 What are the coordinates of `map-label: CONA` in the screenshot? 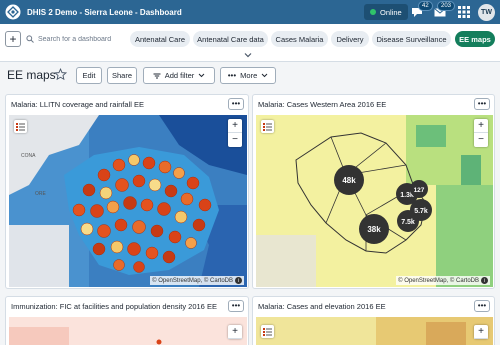 It's located at (28, 156).